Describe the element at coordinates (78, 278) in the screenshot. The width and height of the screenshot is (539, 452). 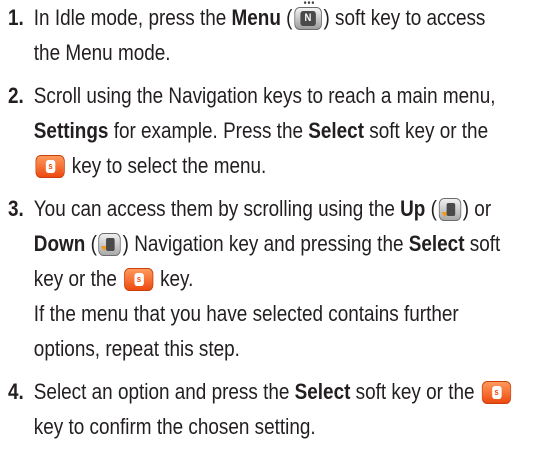
I see `step-text: key or the` at that location.